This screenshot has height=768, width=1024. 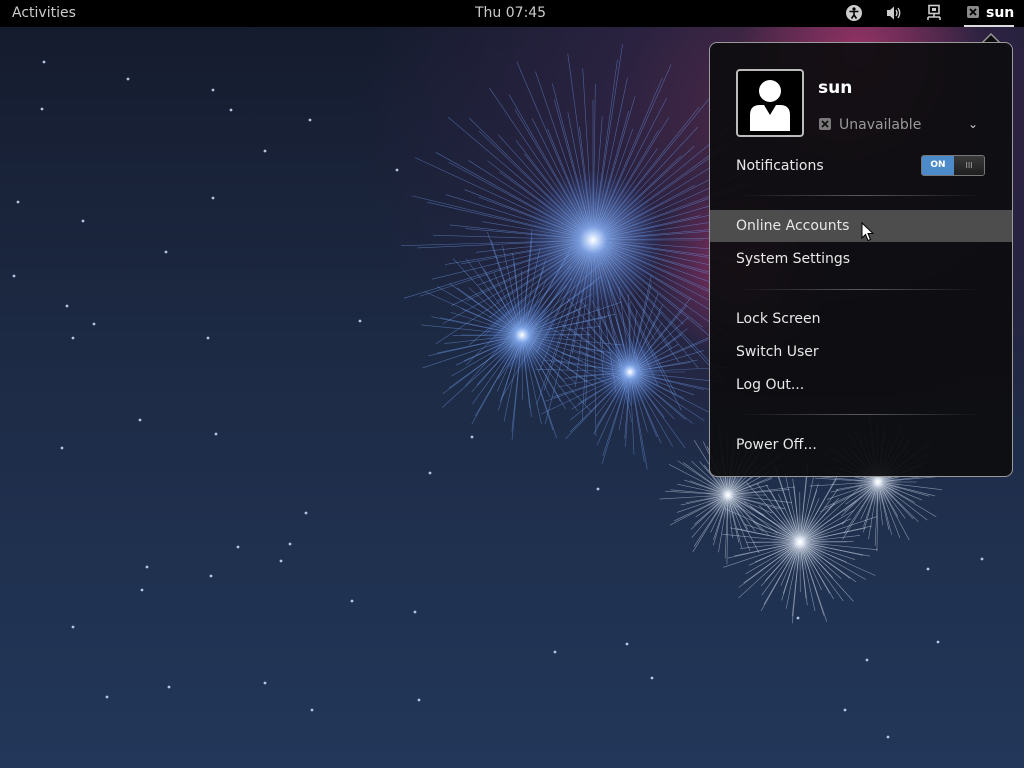 I want to click on toggle-knob: III, so click(x=969, y=165).